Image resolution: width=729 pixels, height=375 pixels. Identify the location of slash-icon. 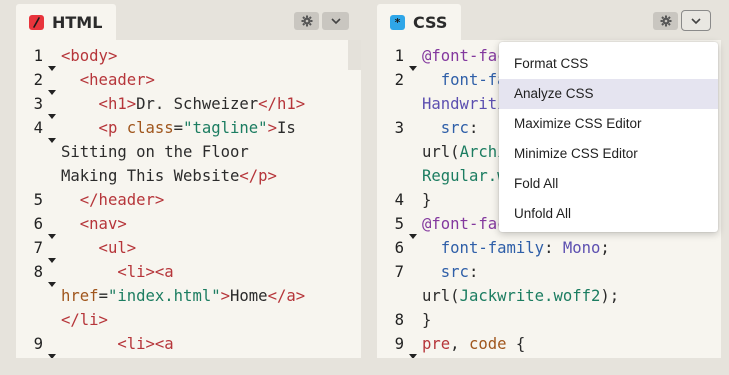
(36, 22).